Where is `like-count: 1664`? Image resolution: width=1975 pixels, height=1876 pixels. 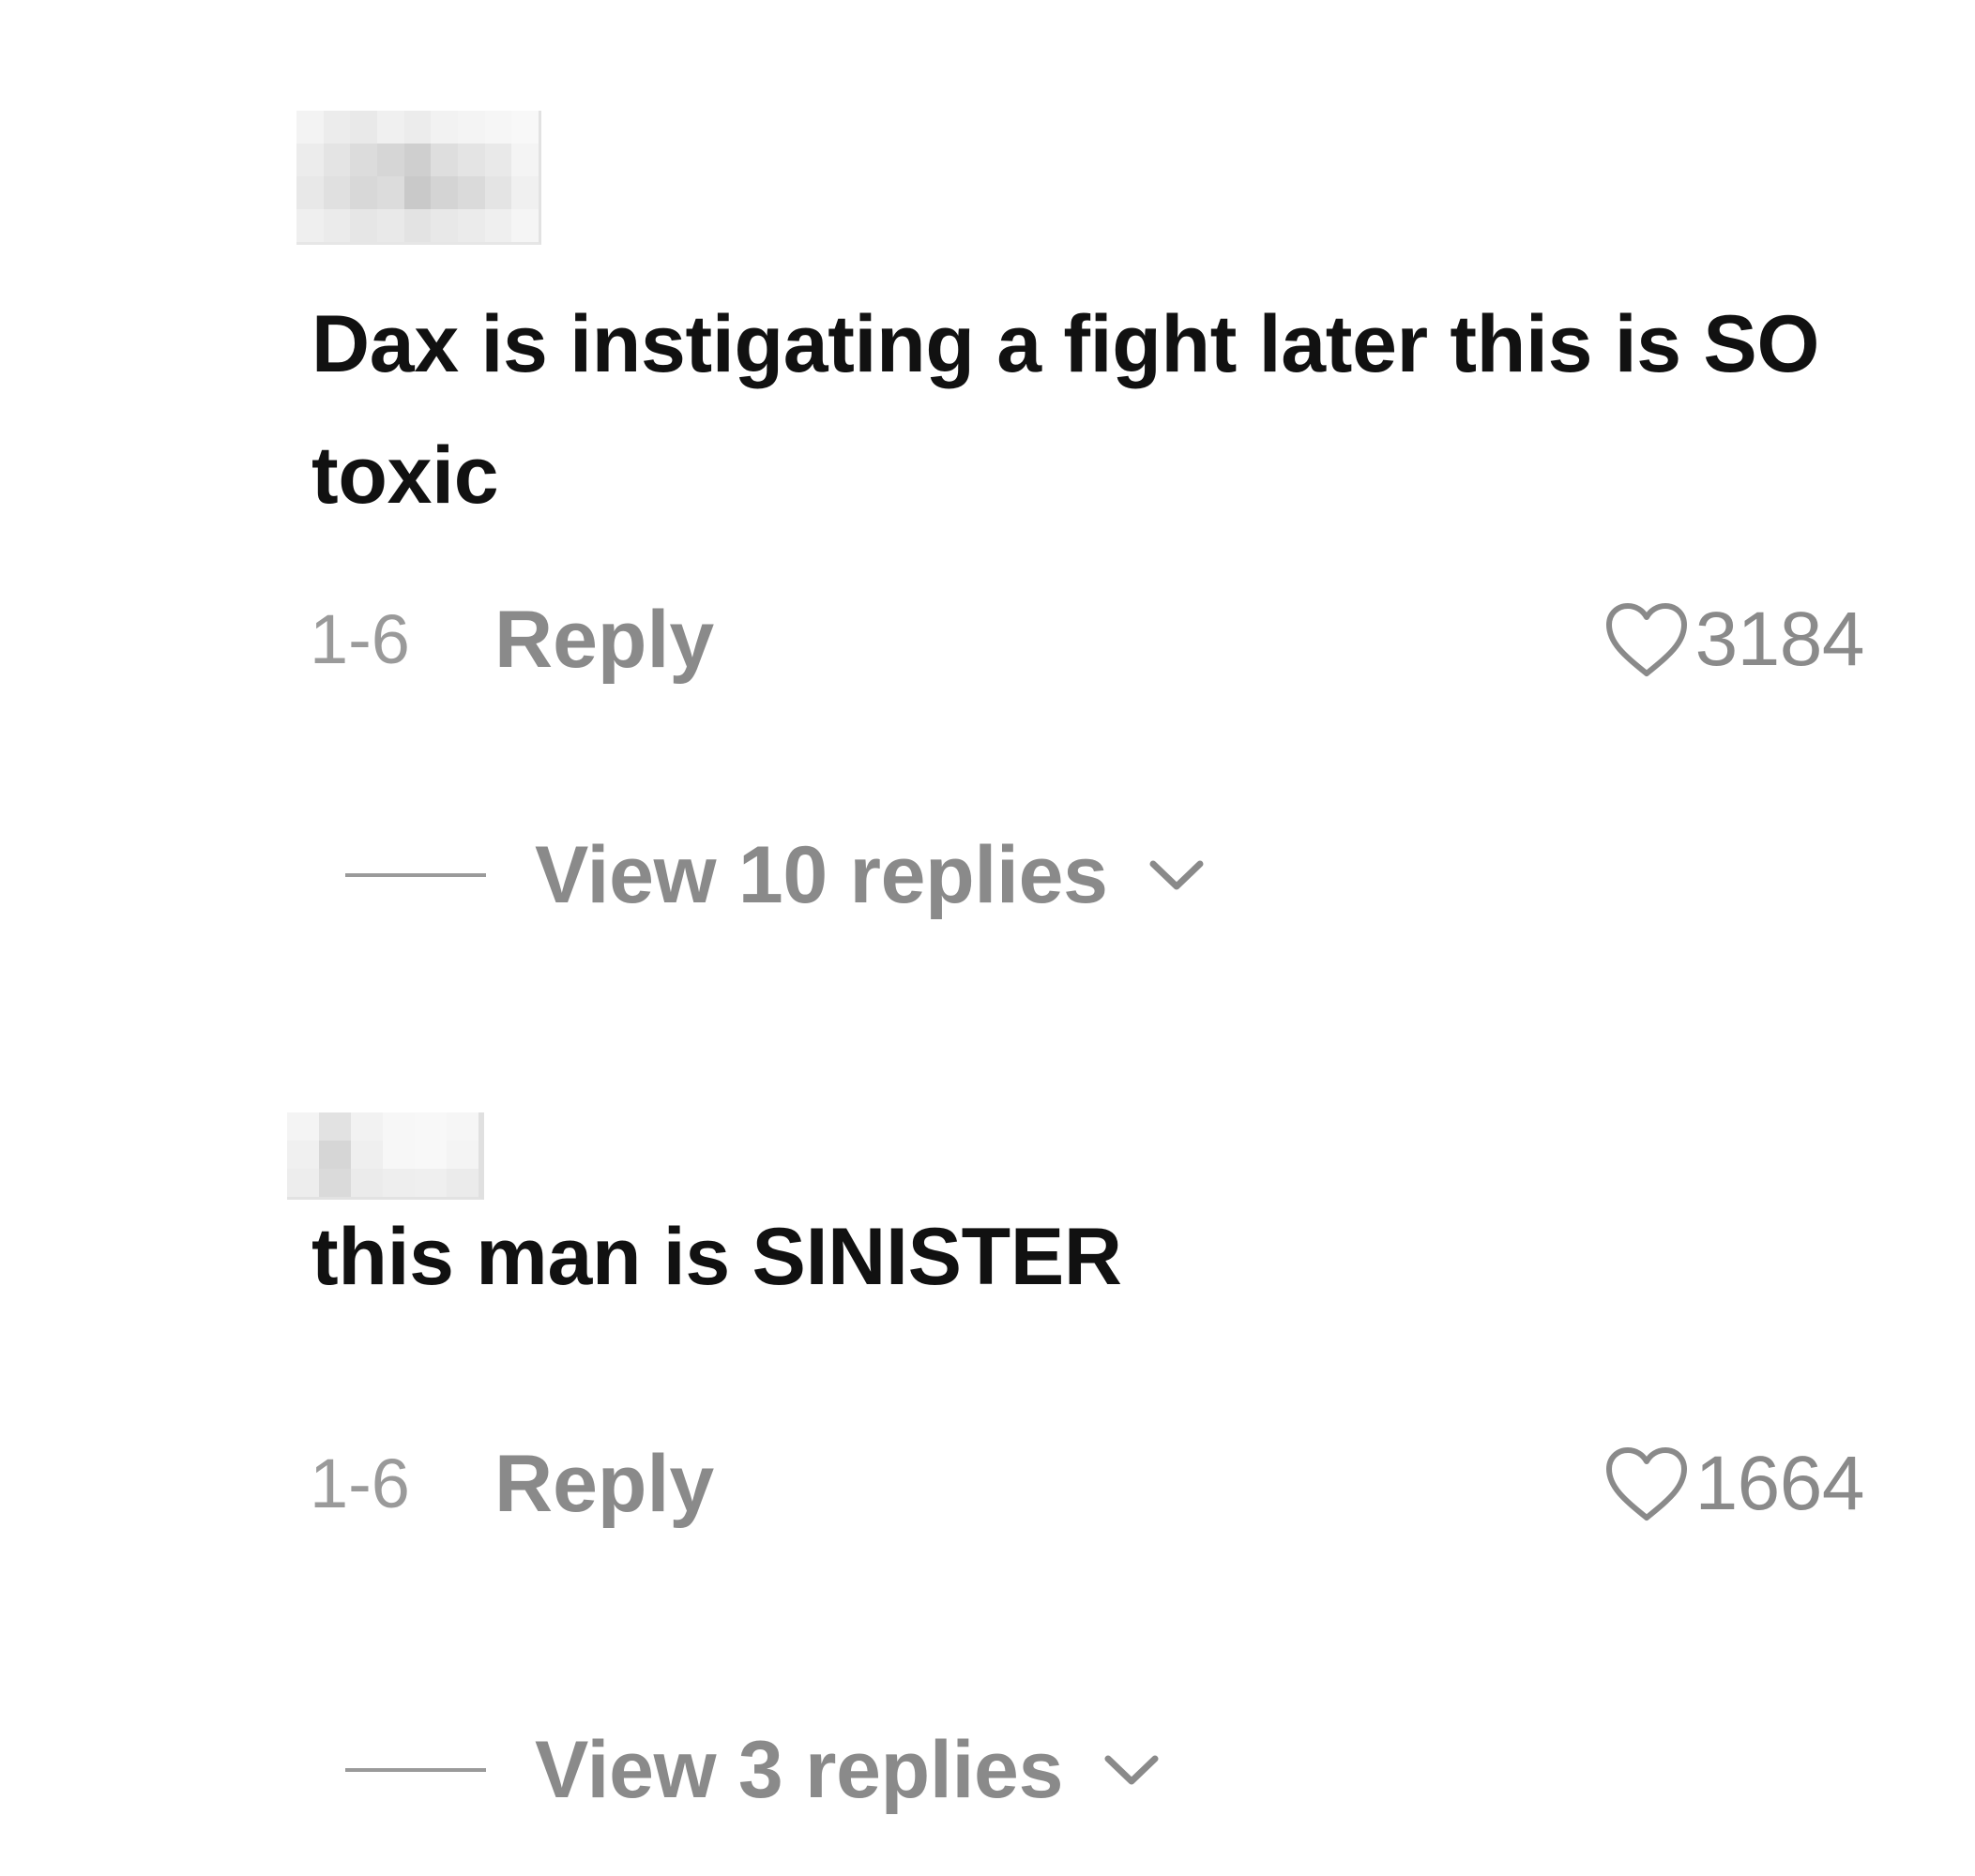
like-count: 1664 is located at coordinates (1779, 1483).